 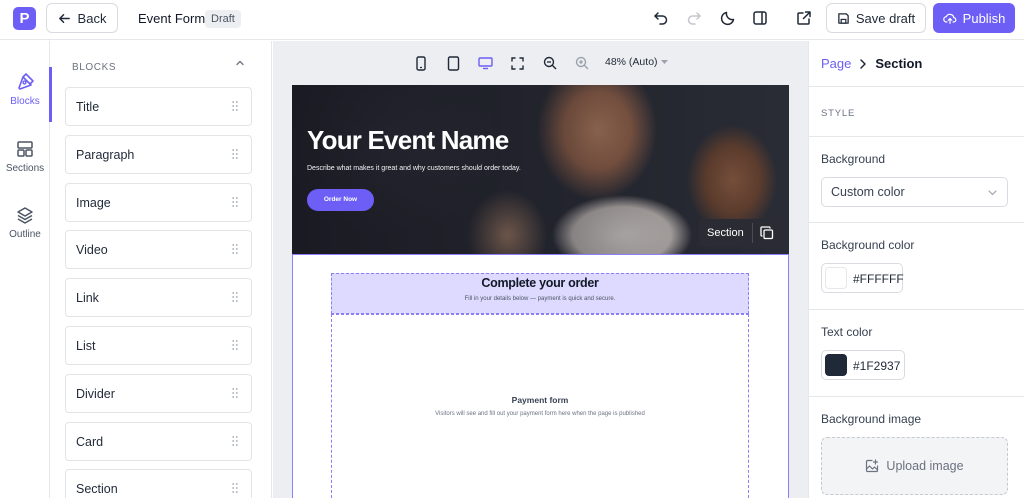 What do you see at coordinates (878, 279) in the screenshot?
I see `background-color-hex: #FFFFFF` at bounding box center [878, 279].